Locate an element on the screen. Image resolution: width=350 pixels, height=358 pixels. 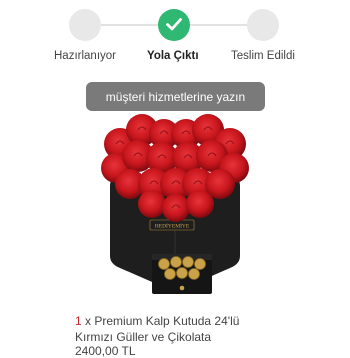
brand-logo-text: HEDİYEMİYE is located at coordinates (172, 226).